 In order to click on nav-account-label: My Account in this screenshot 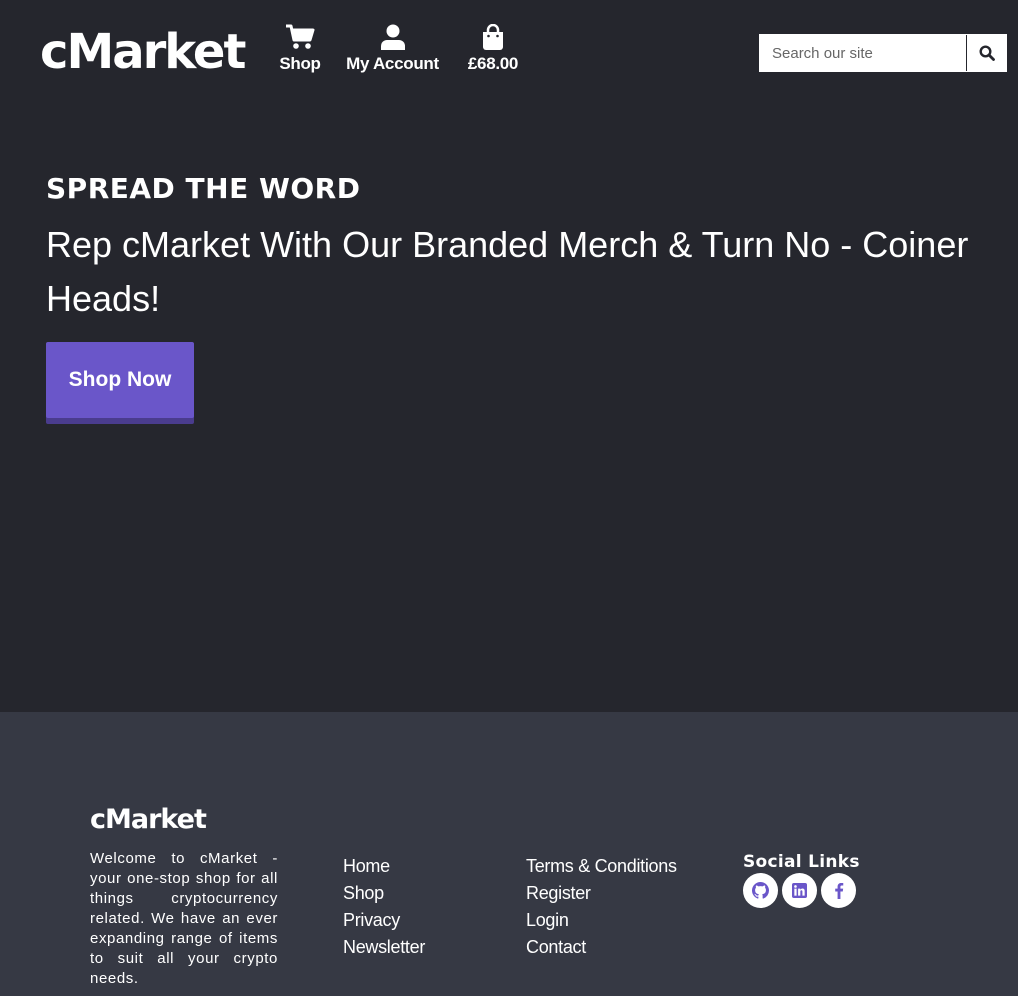, I will do `click(392, 63)`.